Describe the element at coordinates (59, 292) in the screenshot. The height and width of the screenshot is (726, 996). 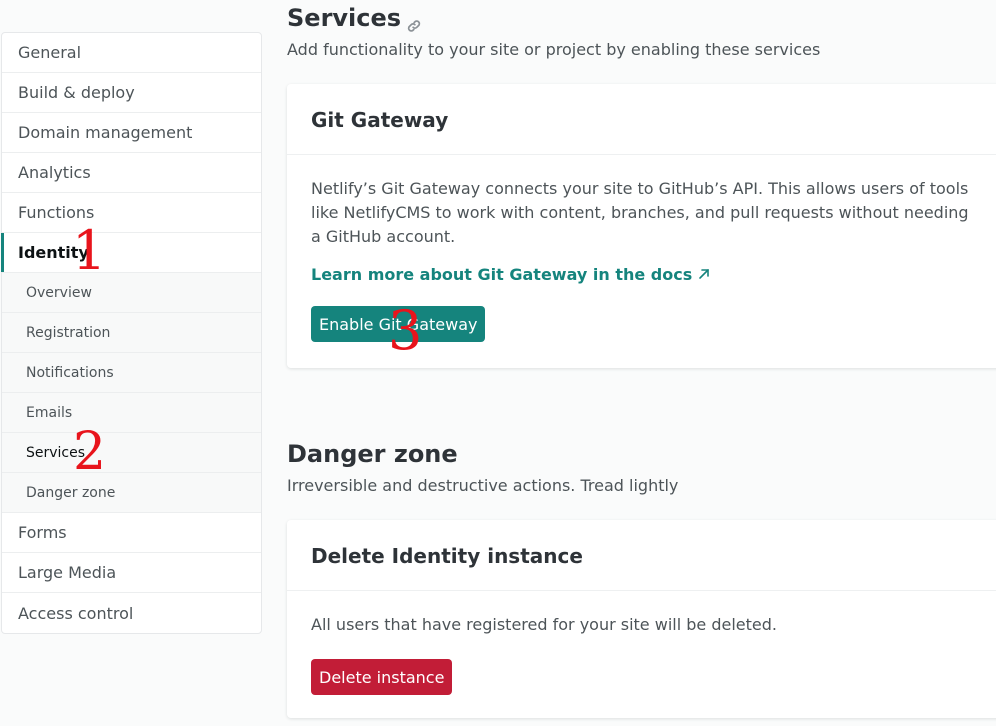
I see `sidebar-subitem-label: Overview` at that location.